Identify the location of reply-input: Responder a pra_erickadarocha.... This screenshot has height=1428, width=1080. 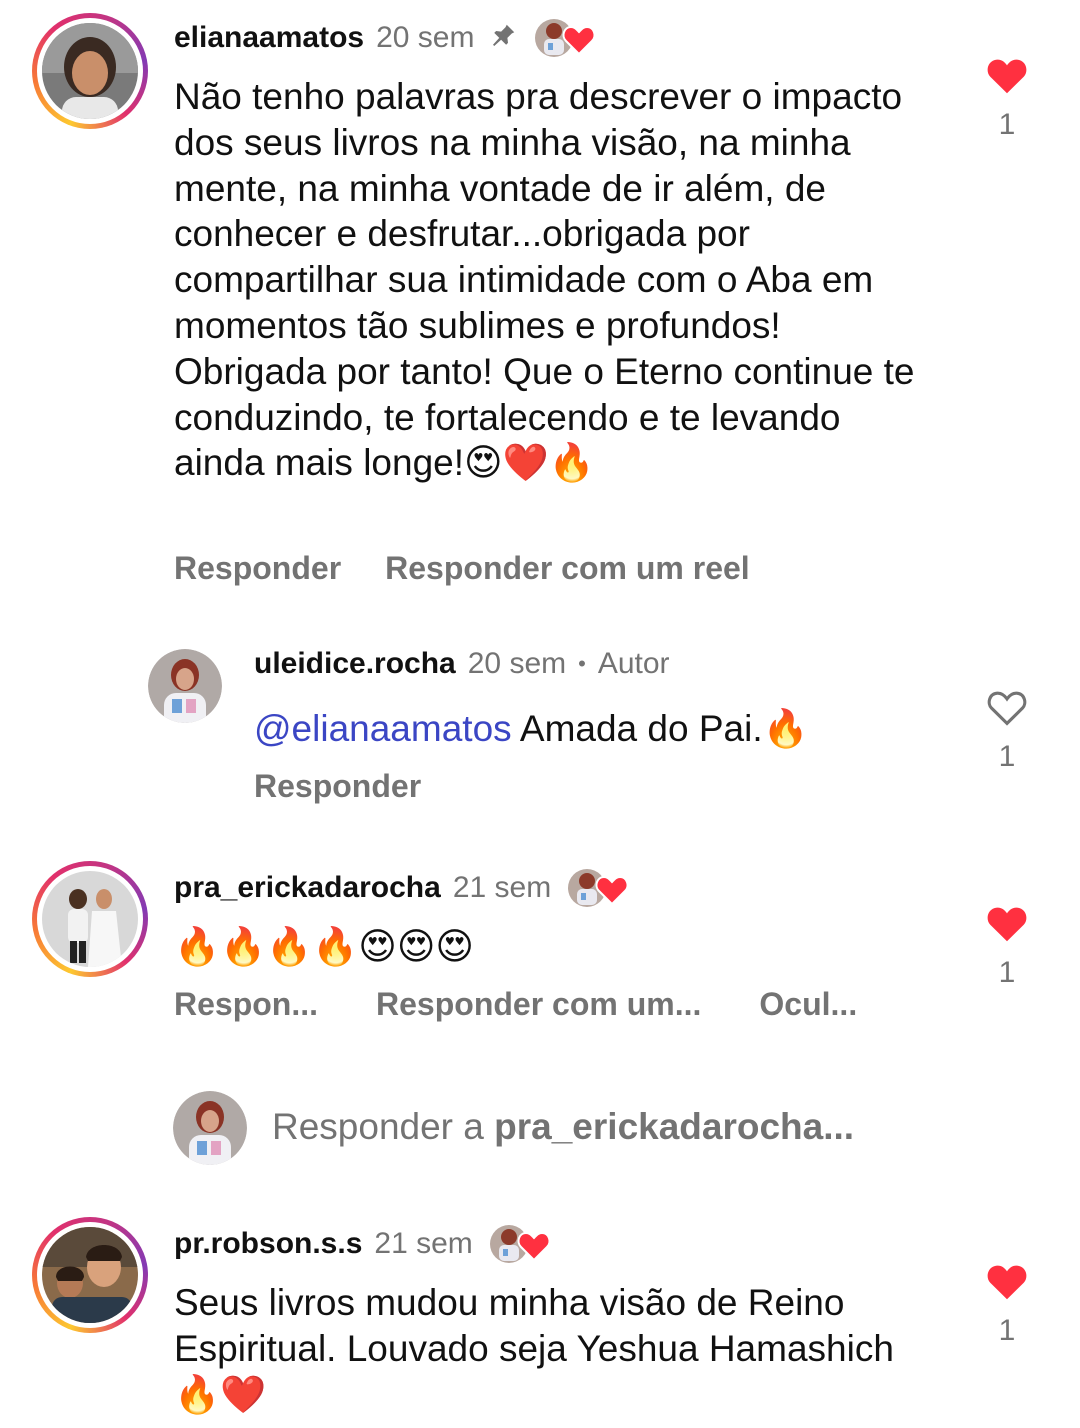
(563, 1127).